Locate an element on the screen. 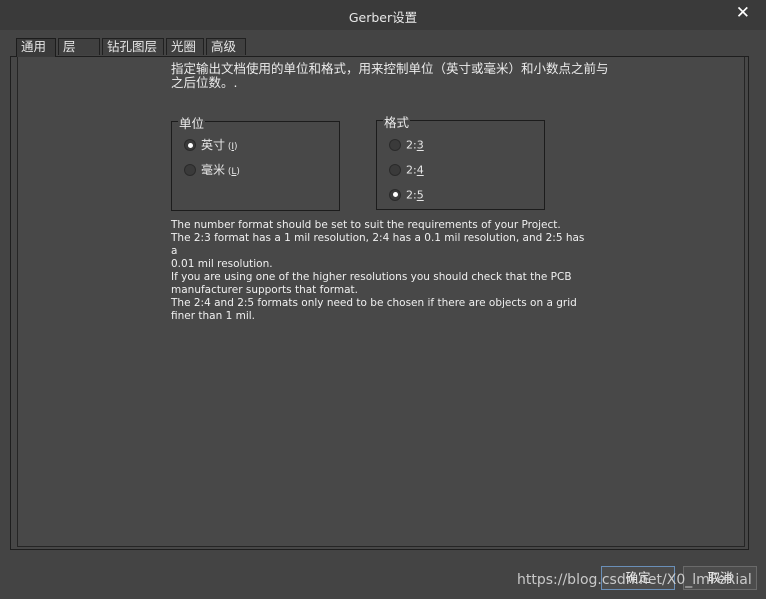 Image resolution: width=766 pixels, height=599 pixels. close-icon: ✕ is located at coordinates (743, 13).